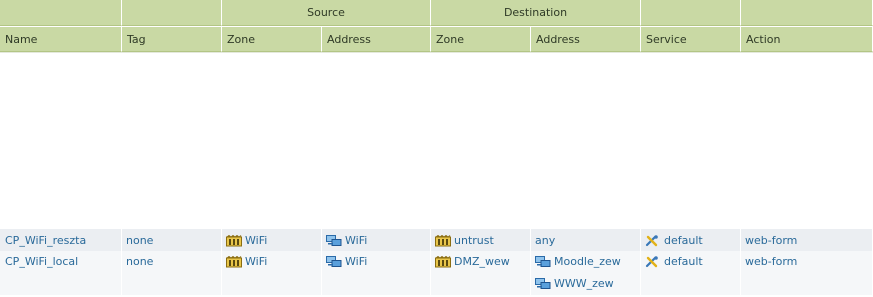 The image size is (873, 297). Describe the element at coordinates (536, 13) in the screenshot. I see `group-header-destination: Destination` at that location.